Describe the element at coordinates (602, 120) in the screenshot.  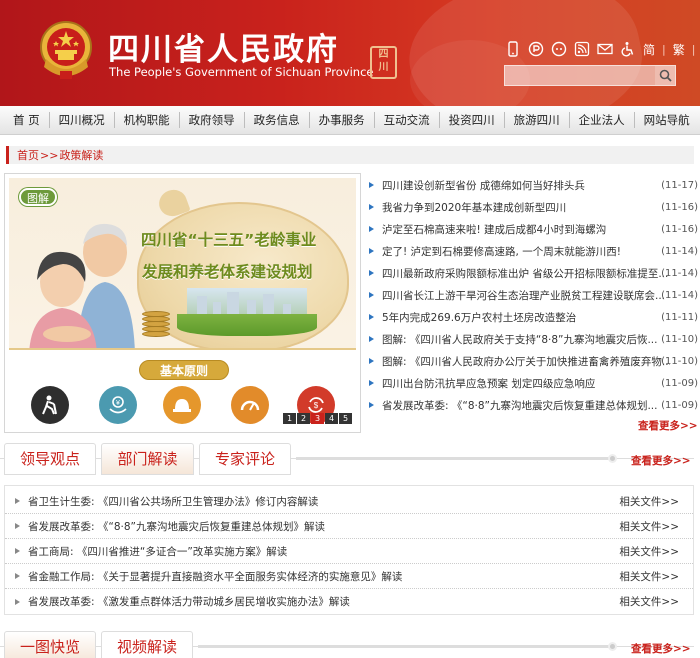
I see `nav-enterprise: 企业法人` at that location.